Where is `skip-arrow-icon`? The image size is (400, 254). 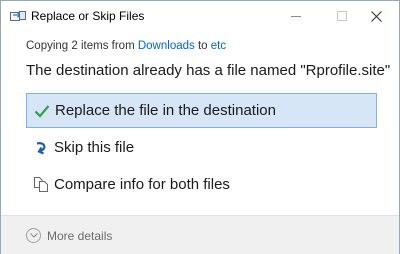 skip-arrow-icon is located at coordinates (41, 148).